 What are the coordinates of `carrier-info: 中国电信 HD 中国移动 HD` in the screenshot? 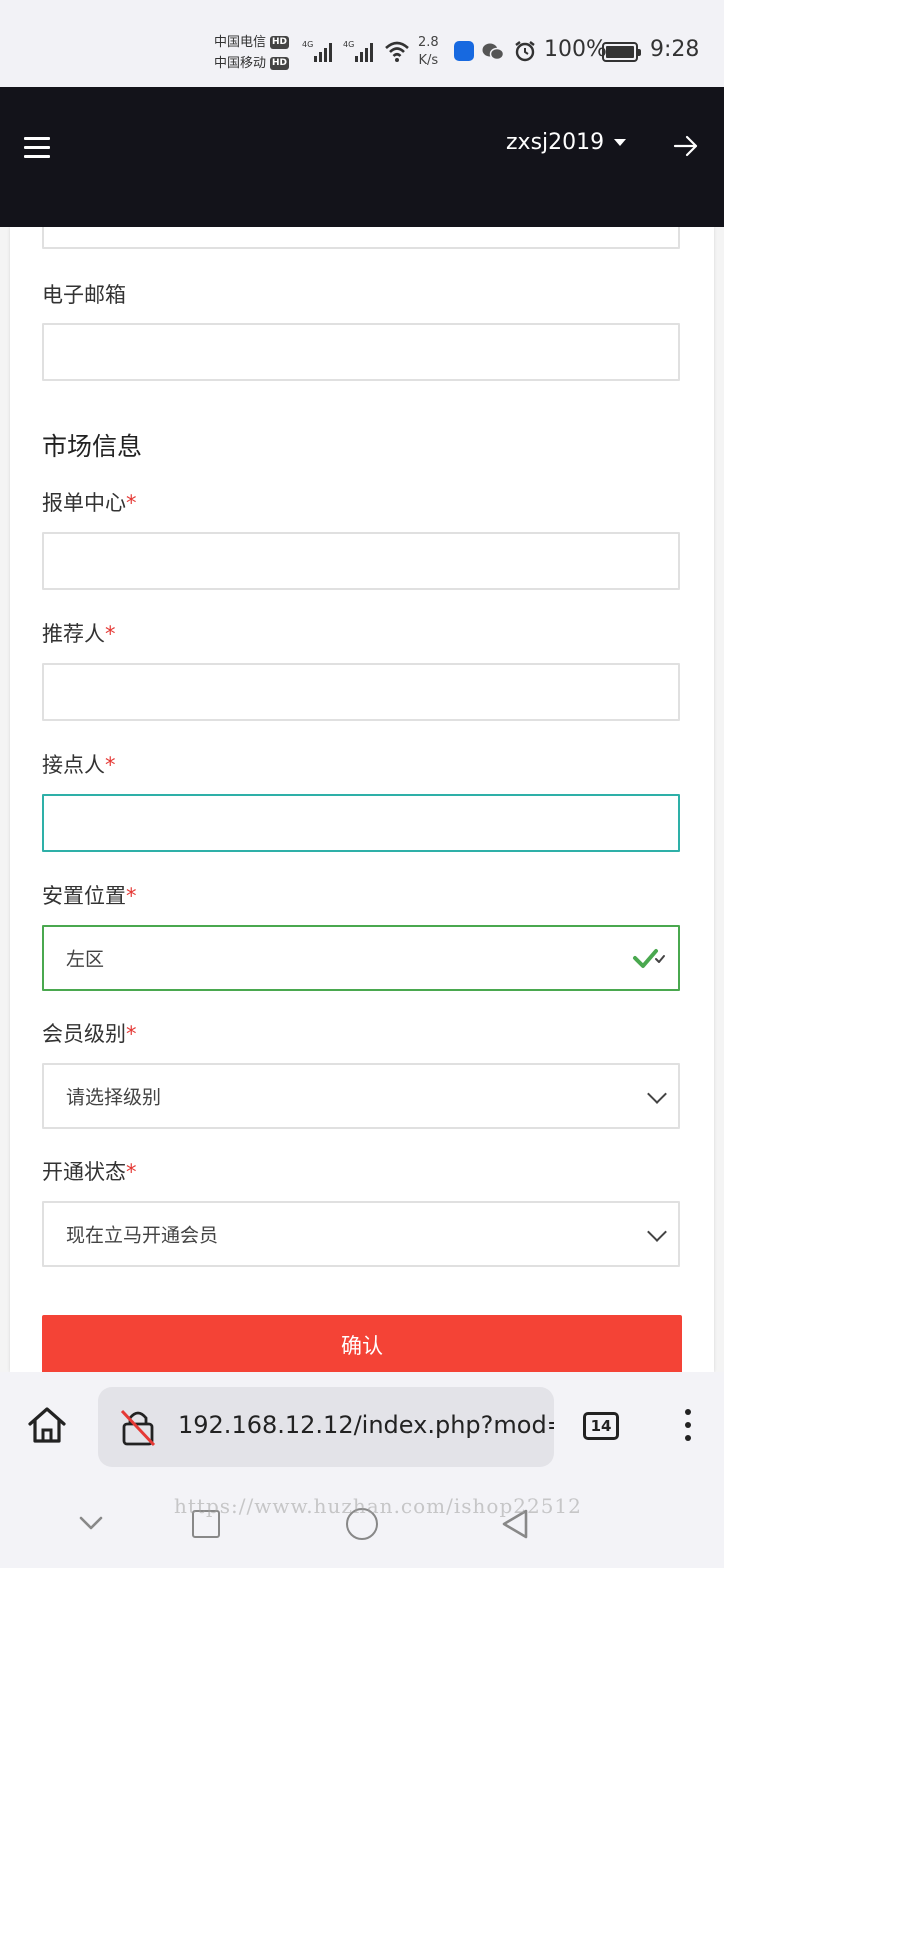 It's located at (252, 53).